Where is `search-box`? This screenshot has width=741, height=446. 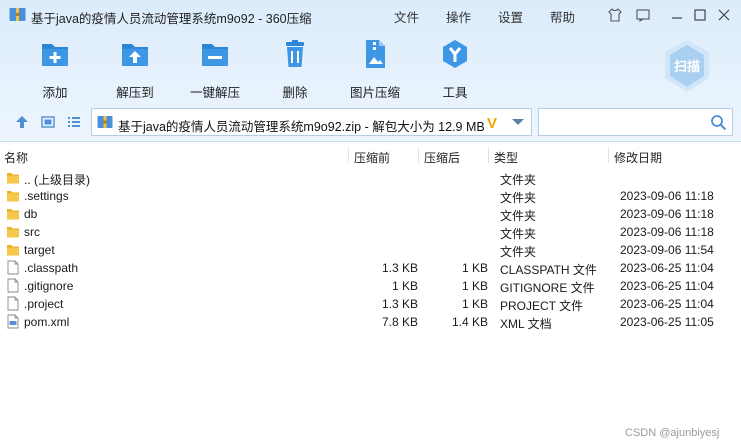
search-box is located at coordinates (635, 122).